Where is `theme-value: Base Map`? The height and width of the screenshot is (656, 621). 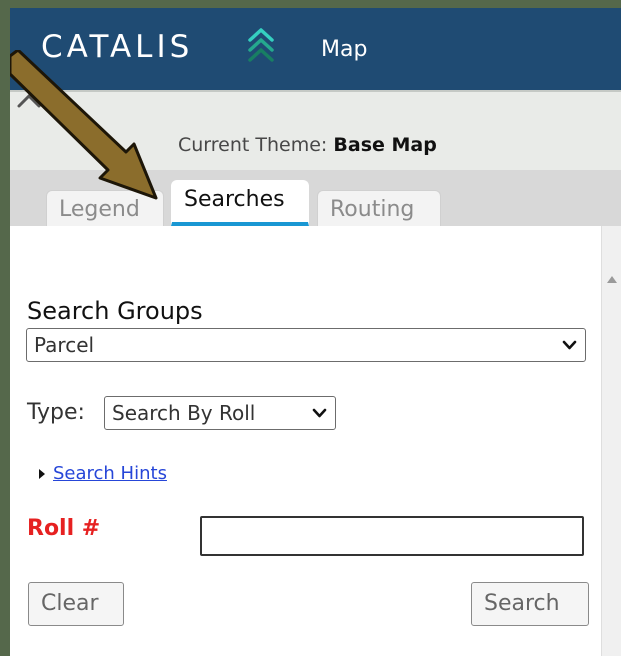
theme-value: Base Map is located at coordinates (385, 145).